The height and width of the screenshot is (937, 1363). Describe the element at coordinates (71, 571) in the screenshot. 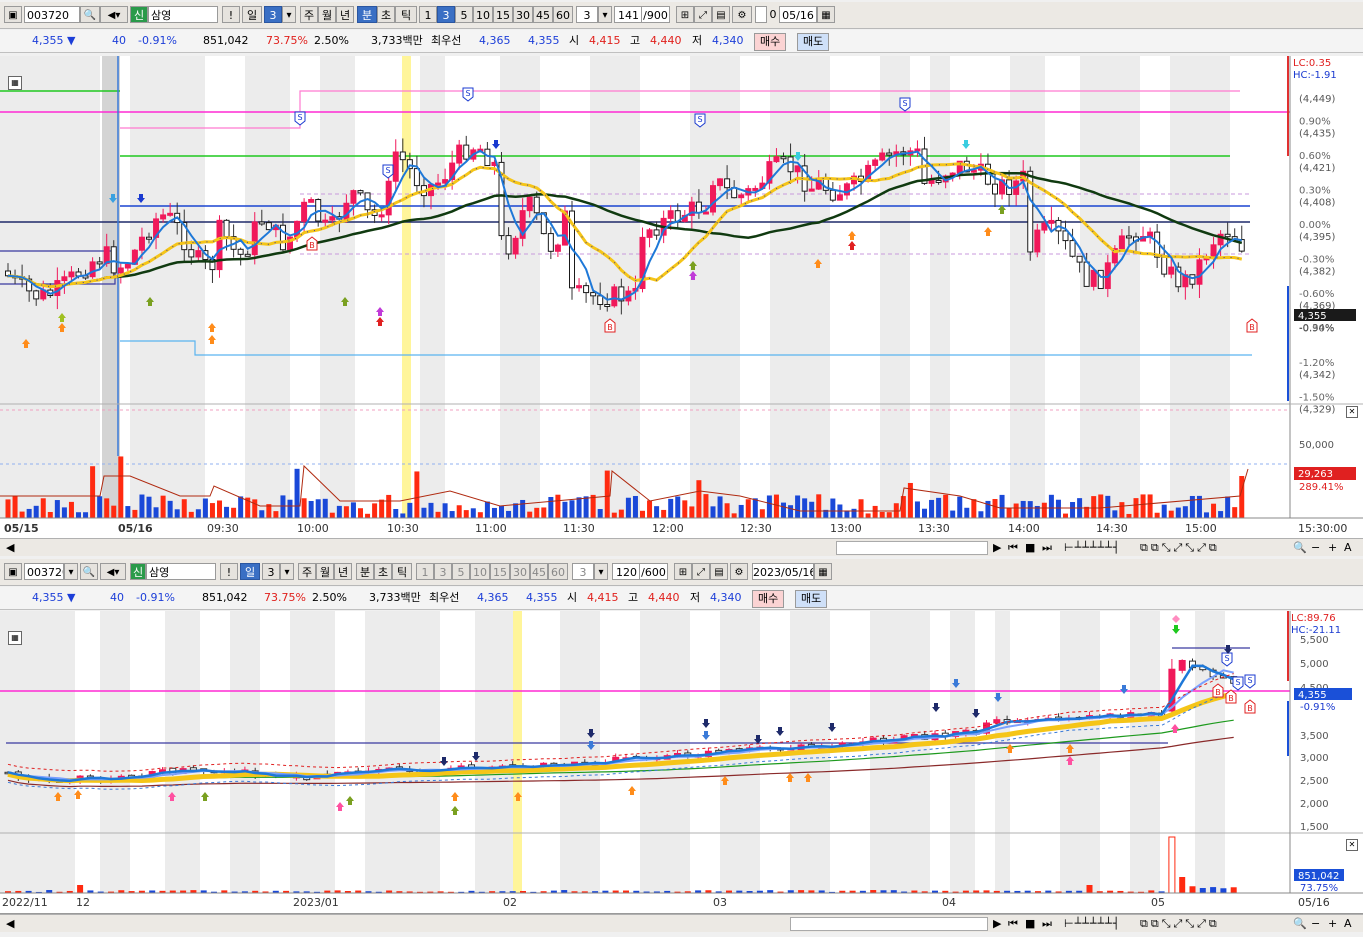

I see `code-dropdown-icon: ▾` at that location.